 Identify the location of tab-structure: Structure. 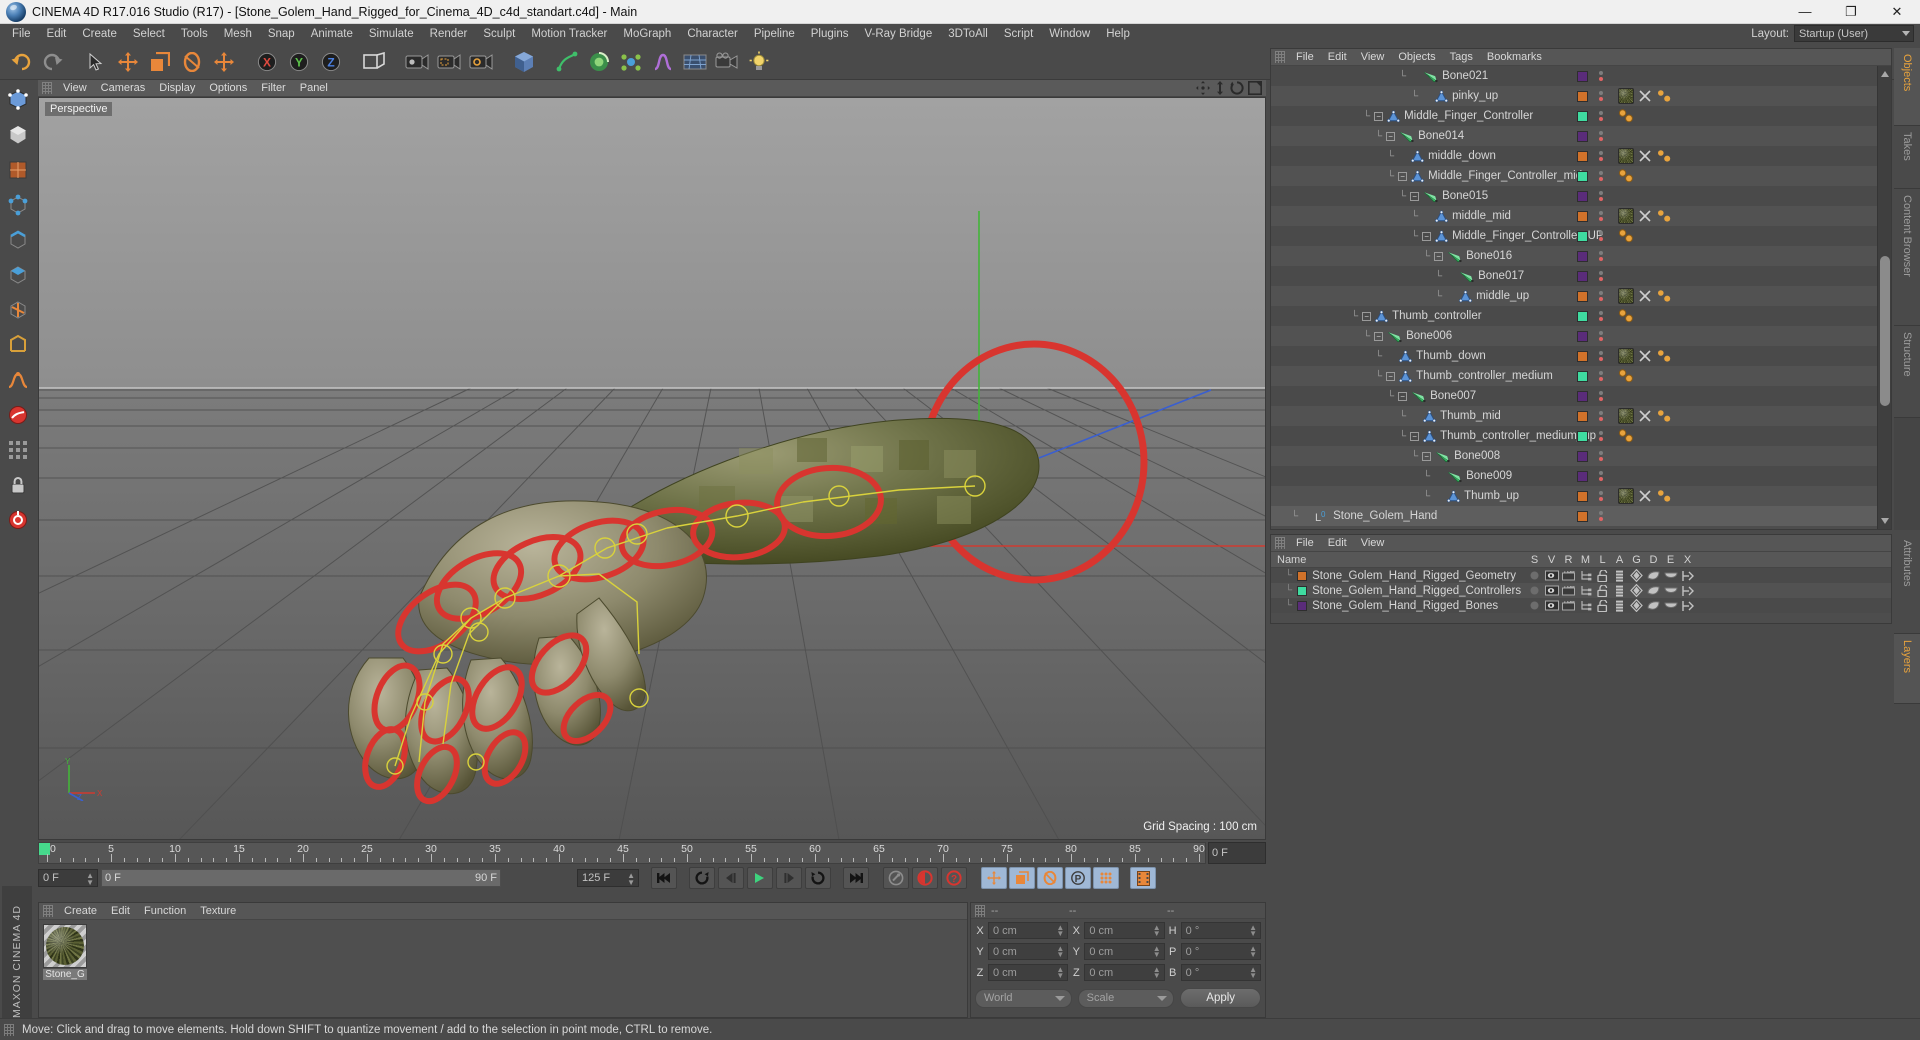
(1907, 372).